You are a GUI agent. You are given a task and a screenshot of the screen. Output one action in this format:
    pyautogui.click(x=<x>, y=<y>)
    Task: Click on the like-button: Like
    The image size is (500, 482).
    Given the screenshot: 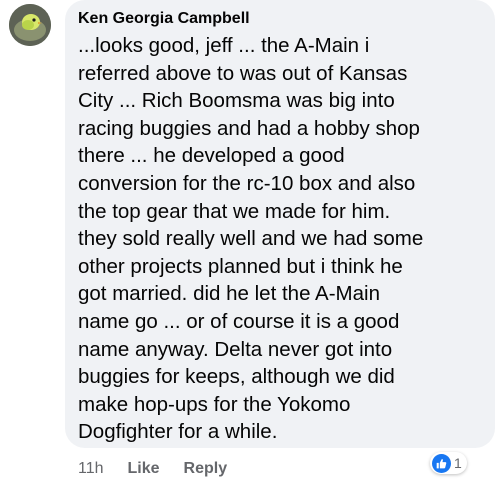 What is the action you would take?
    pyautogui.click(x=144, y=469)
    